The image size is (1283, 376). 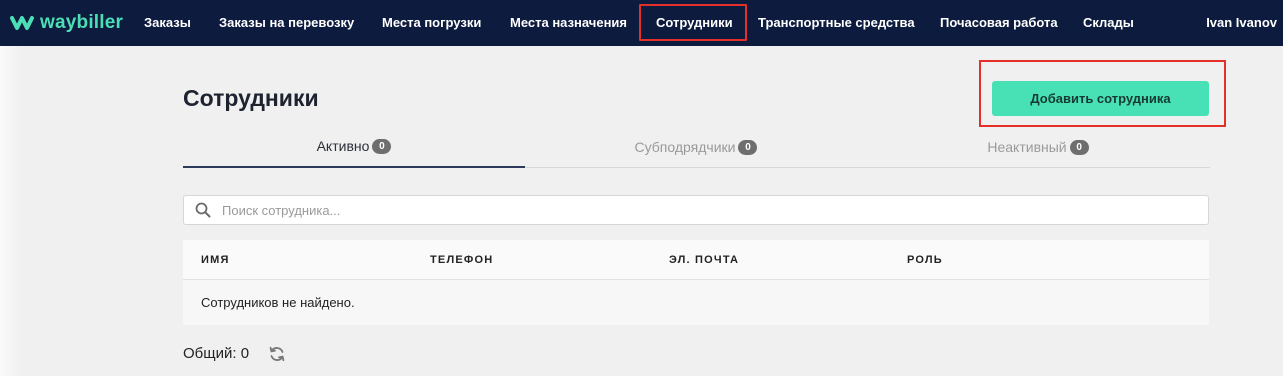 I want to click on tab-active-count-badge: 0, so click(x=382, y=146).